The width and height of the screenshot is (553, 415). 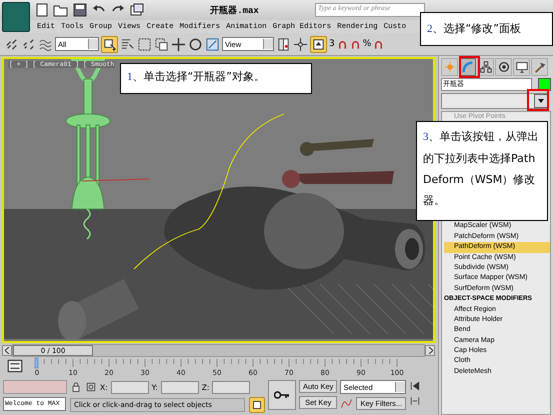 I want to click on absolute-mode-icon, so click(x=91, y=387).